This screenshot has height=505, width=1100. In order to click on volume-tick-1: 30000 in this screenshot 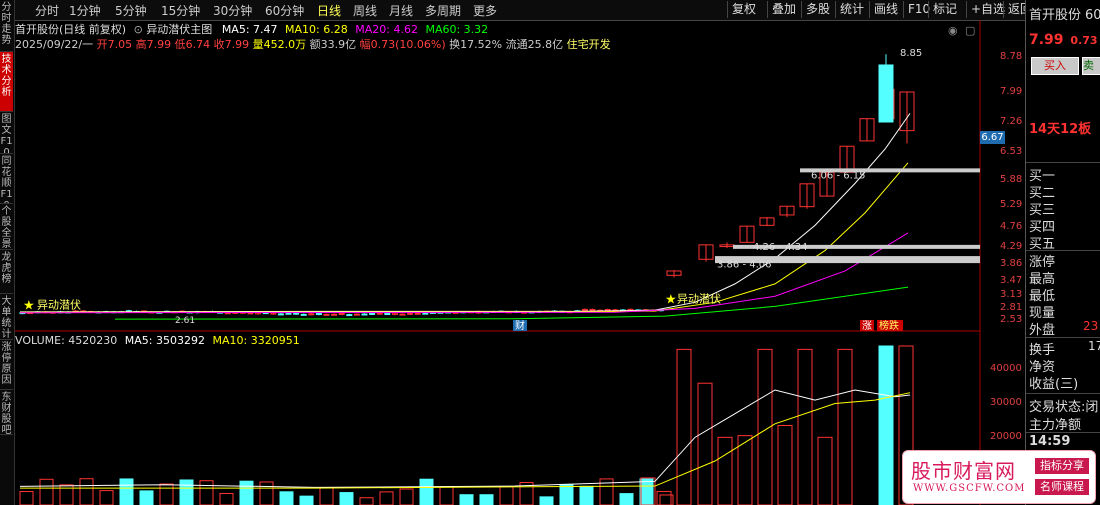, I will do `click(1006, 402)`.